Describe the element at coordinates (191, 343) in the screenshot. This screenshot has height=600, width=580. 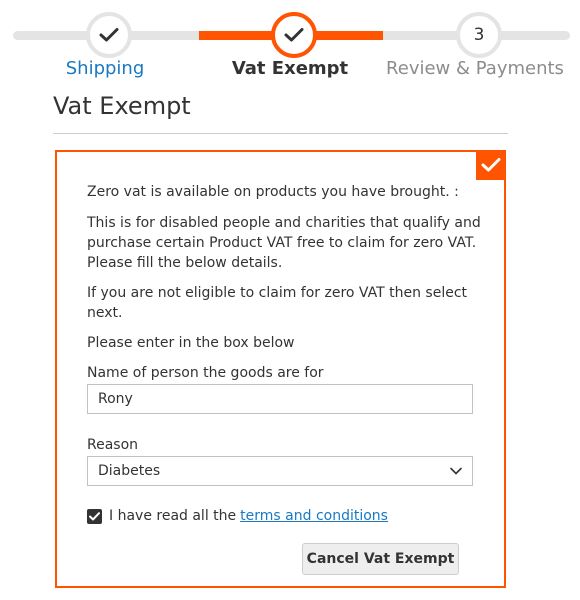
I see `instructions-text: Please enter in the box below` at that location.